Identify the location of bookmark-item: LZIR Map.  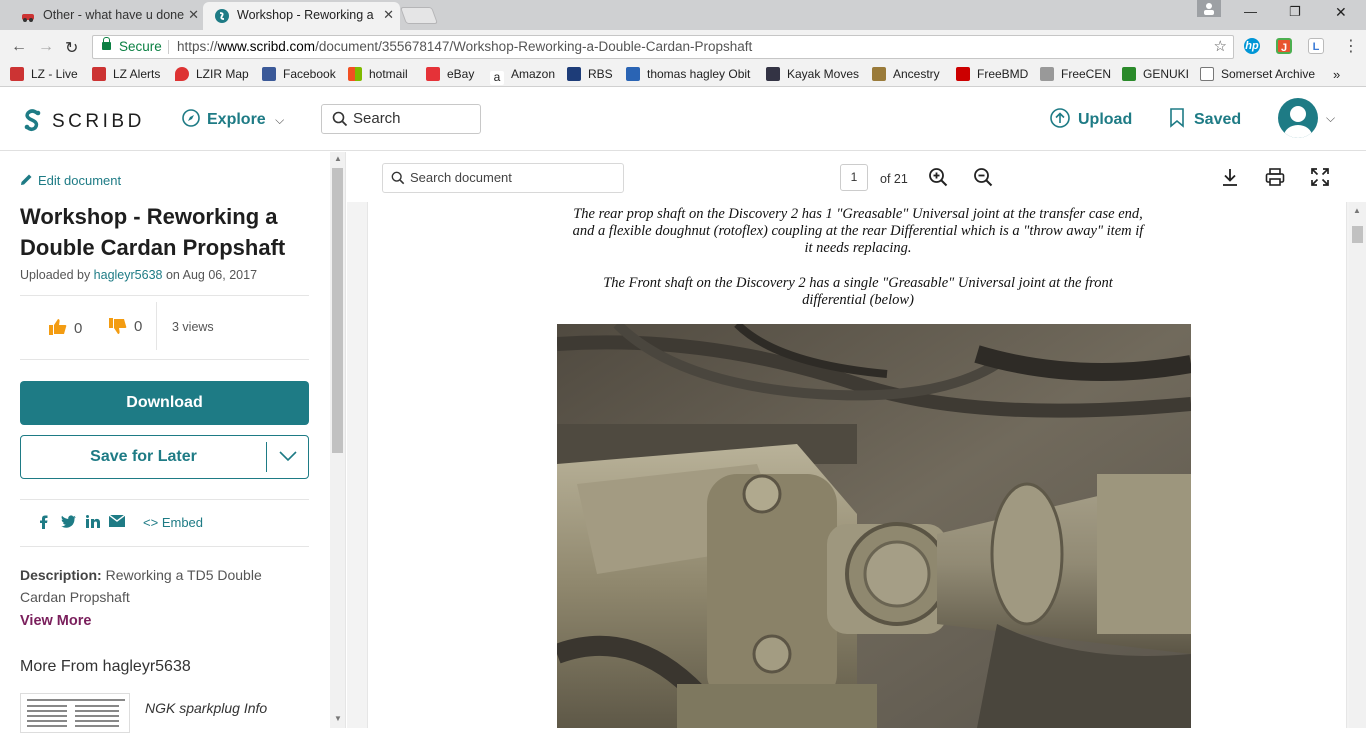
(212, 74).